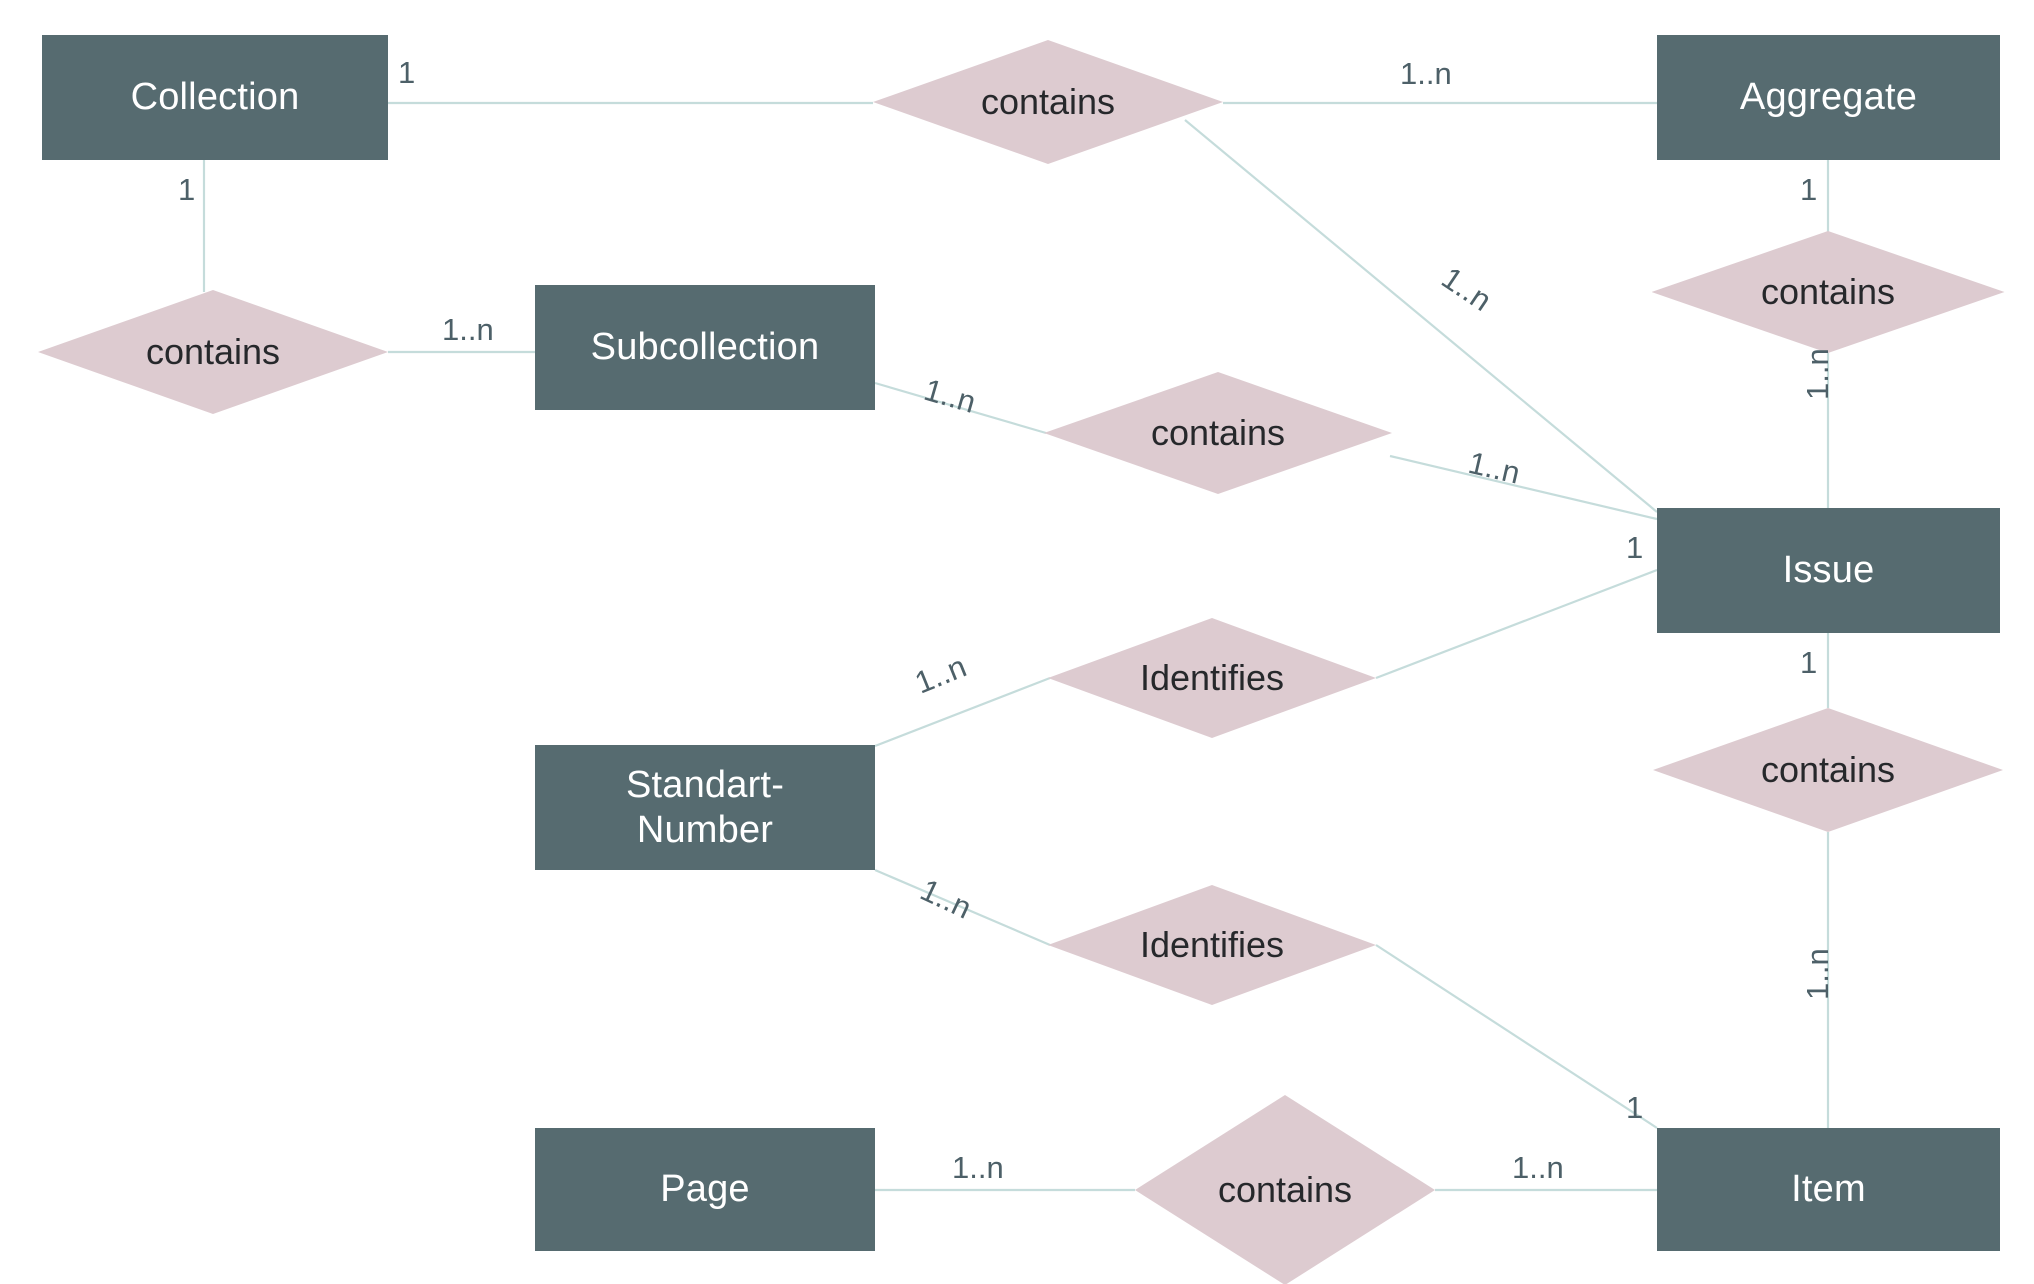  I want to click on entity-issue: Issue, so click(1828, 570).